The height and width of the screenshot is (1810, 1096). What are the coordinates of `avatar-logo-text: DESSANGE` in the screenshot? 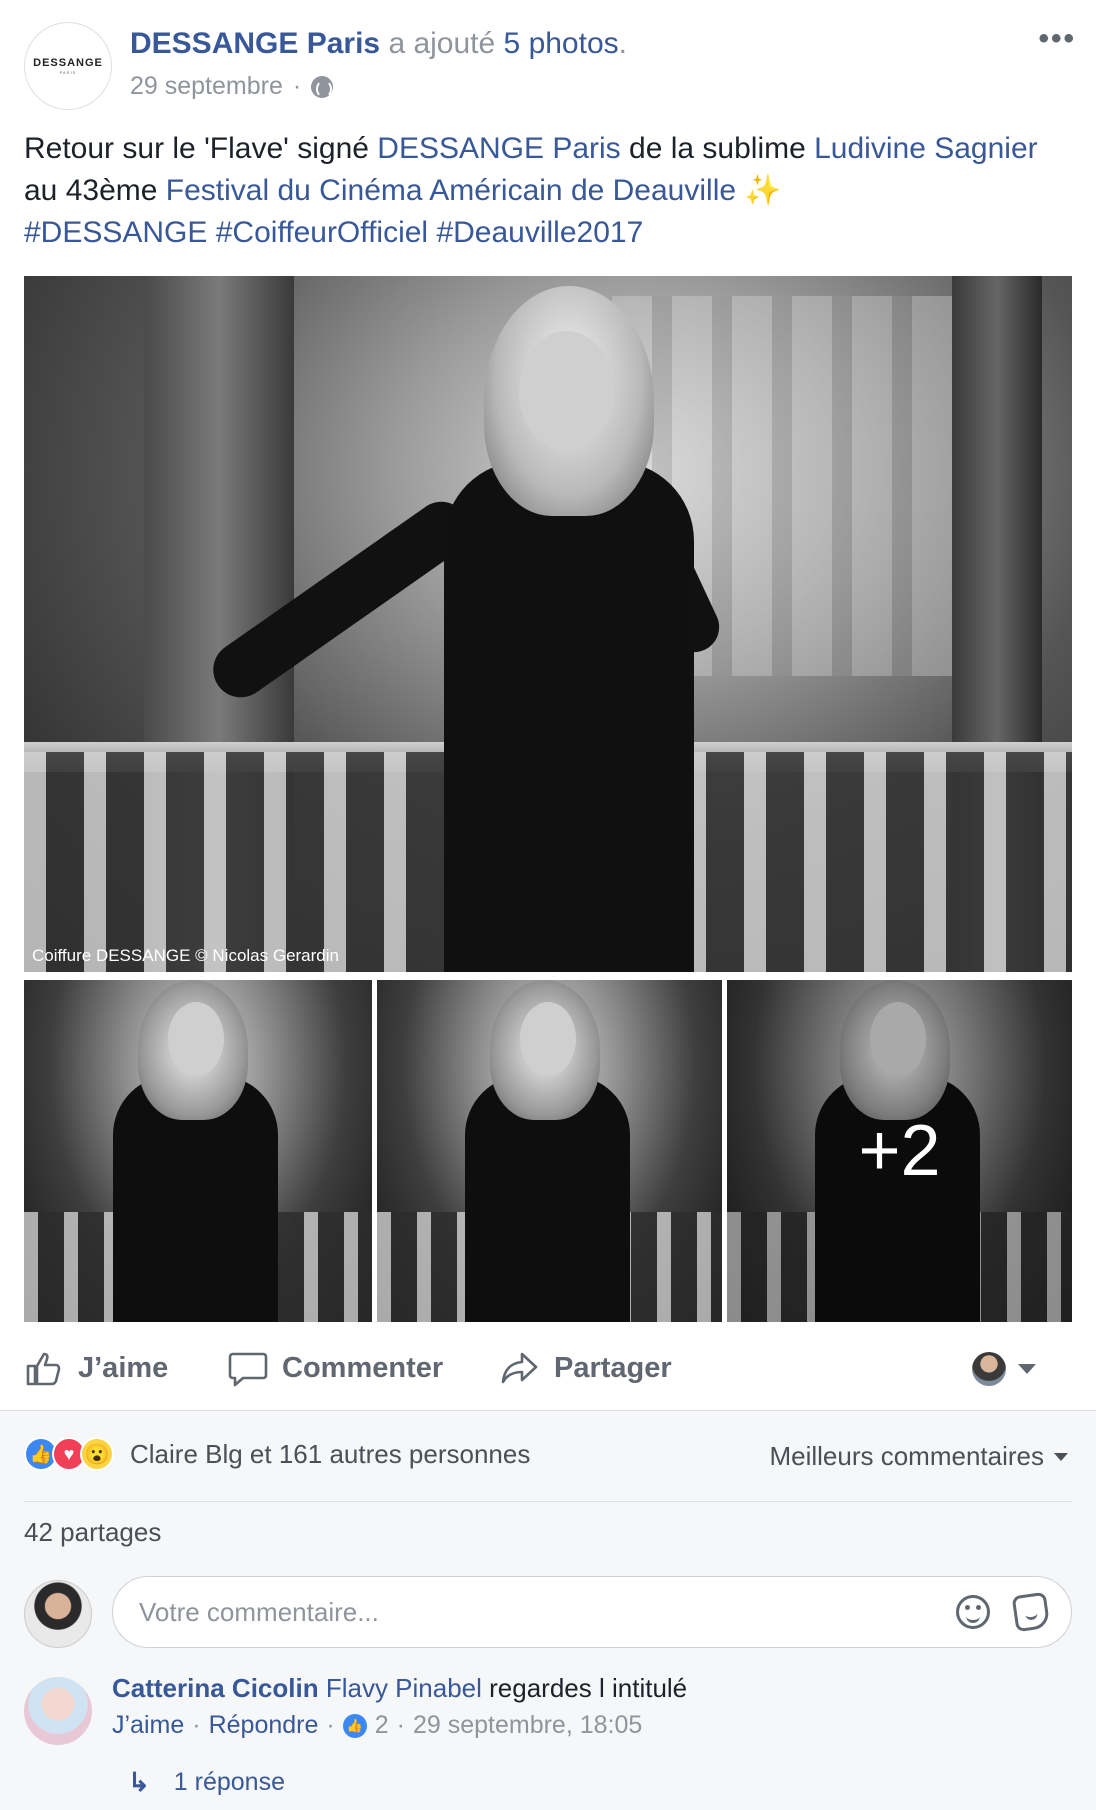 It's located at (68, 63).